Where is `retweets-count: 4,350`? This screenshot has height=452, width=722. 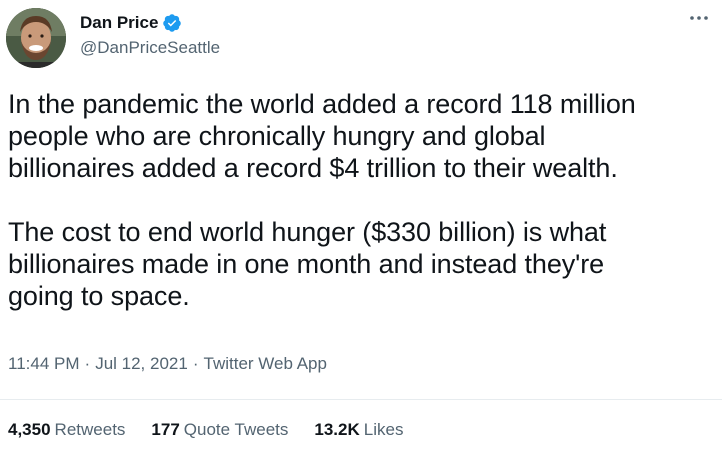
retweets-count: 4,350 is located at coordinates (29, 429).